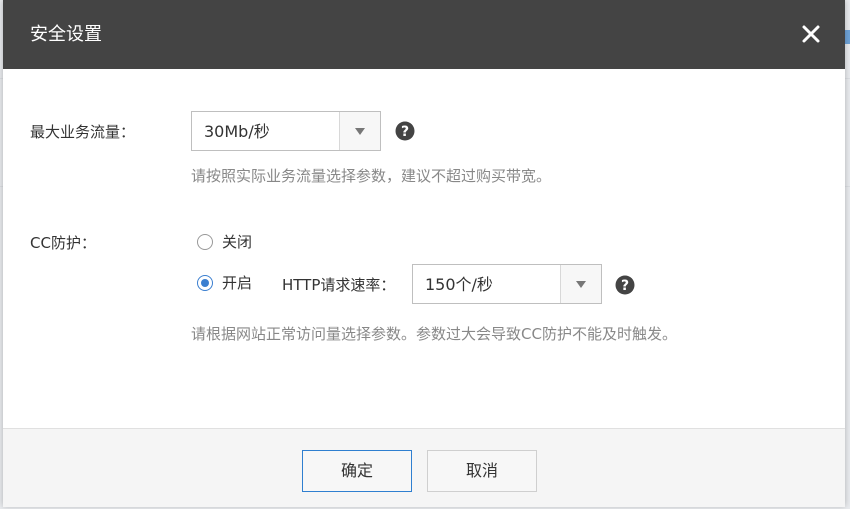 This screenshot has width=850, height=509. I want to click on dialog-header: 安全设置, so click(424, 34).